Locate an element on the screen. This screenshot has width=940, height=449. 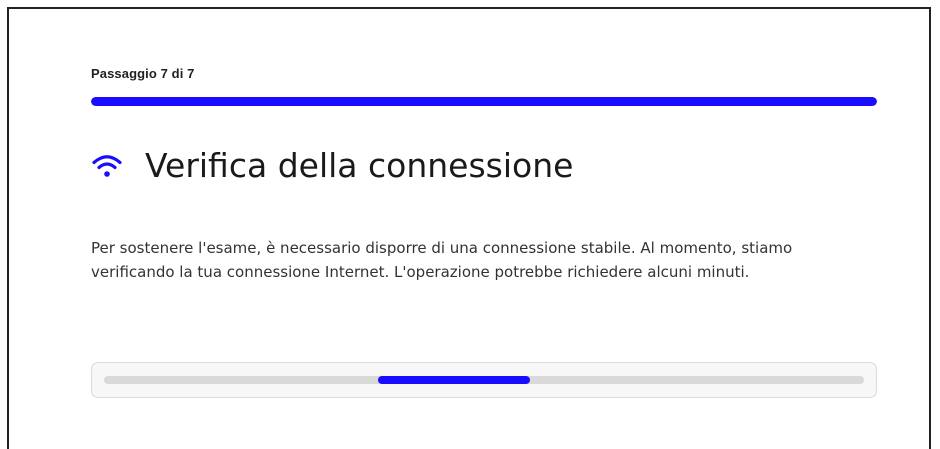
connection-check-rail is located at coordinates (484, 380).